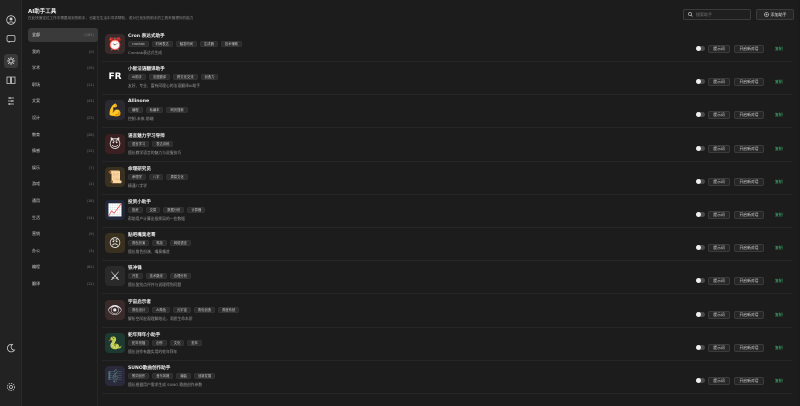  What do you see at coordinates (135, 210) in the screenshot?
I see `assistant-tag: 投资` at bounding box center [135, 210].